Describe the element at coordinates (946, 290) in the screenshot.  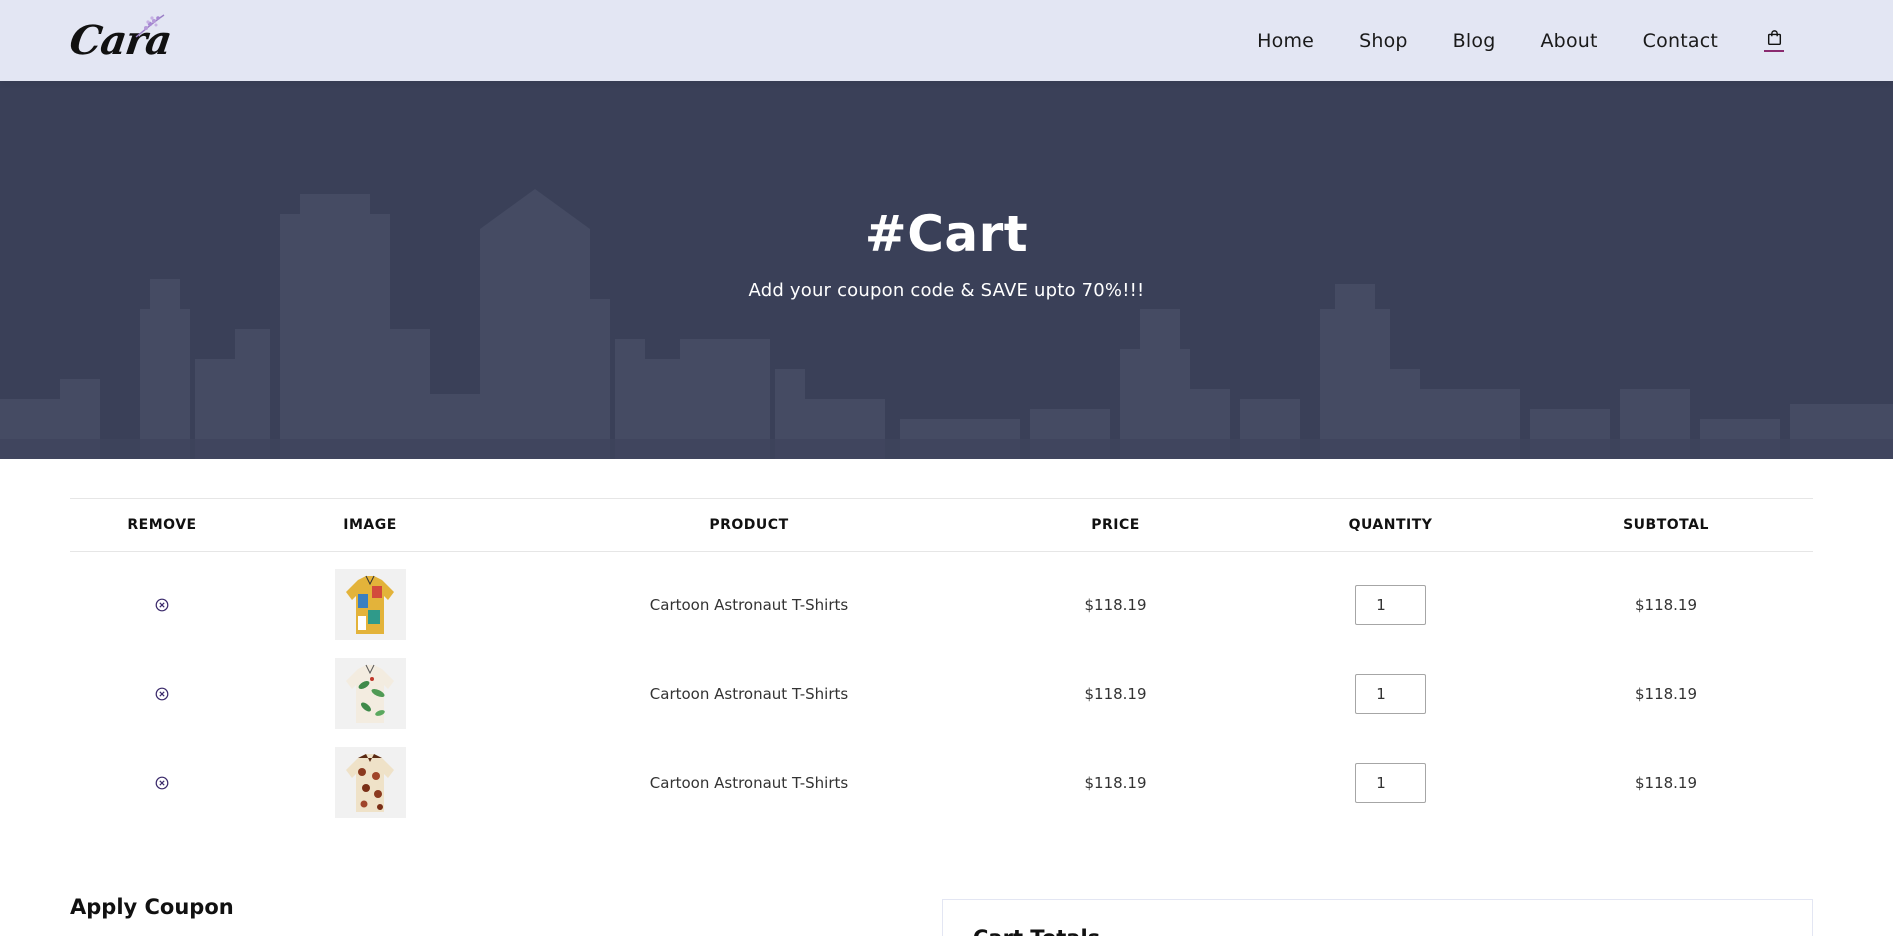
I see `hero-subtitle: Add your coupon code & SAVE upto 70%!!!` at that location.